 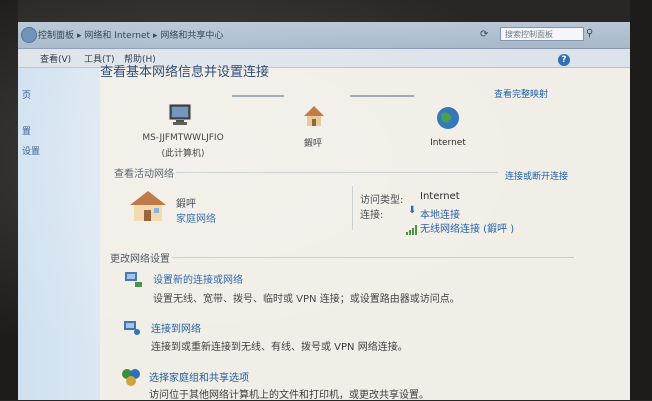 I want to click on connections-label: 连接:, so click(x=372, y=215).